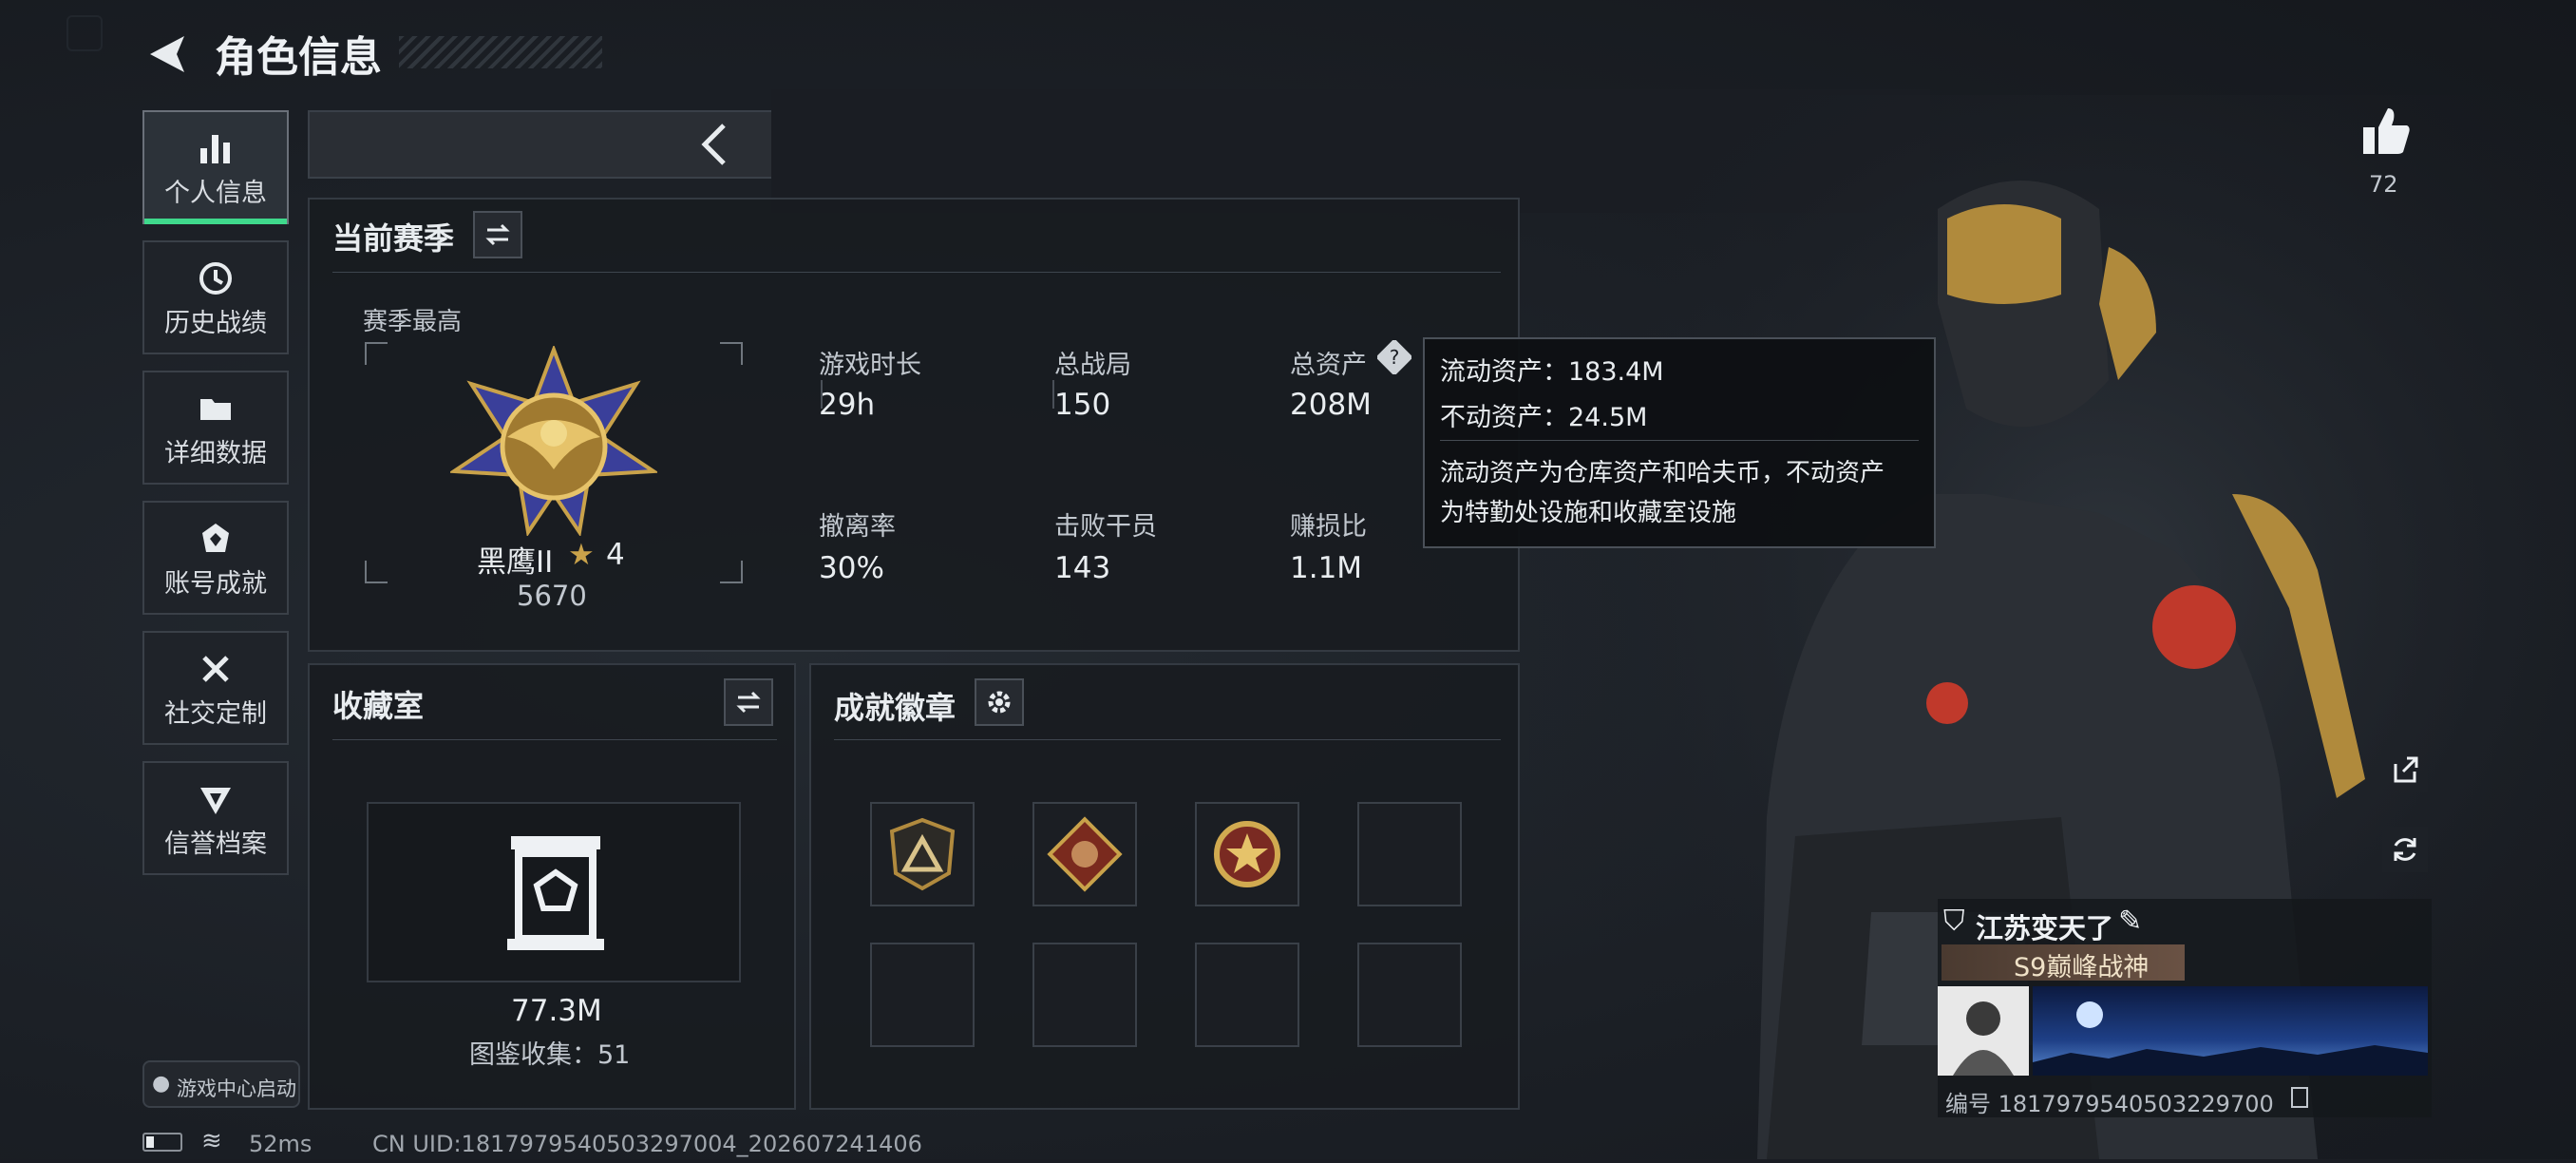  I want to click on share-icon, so click(2406, 769).